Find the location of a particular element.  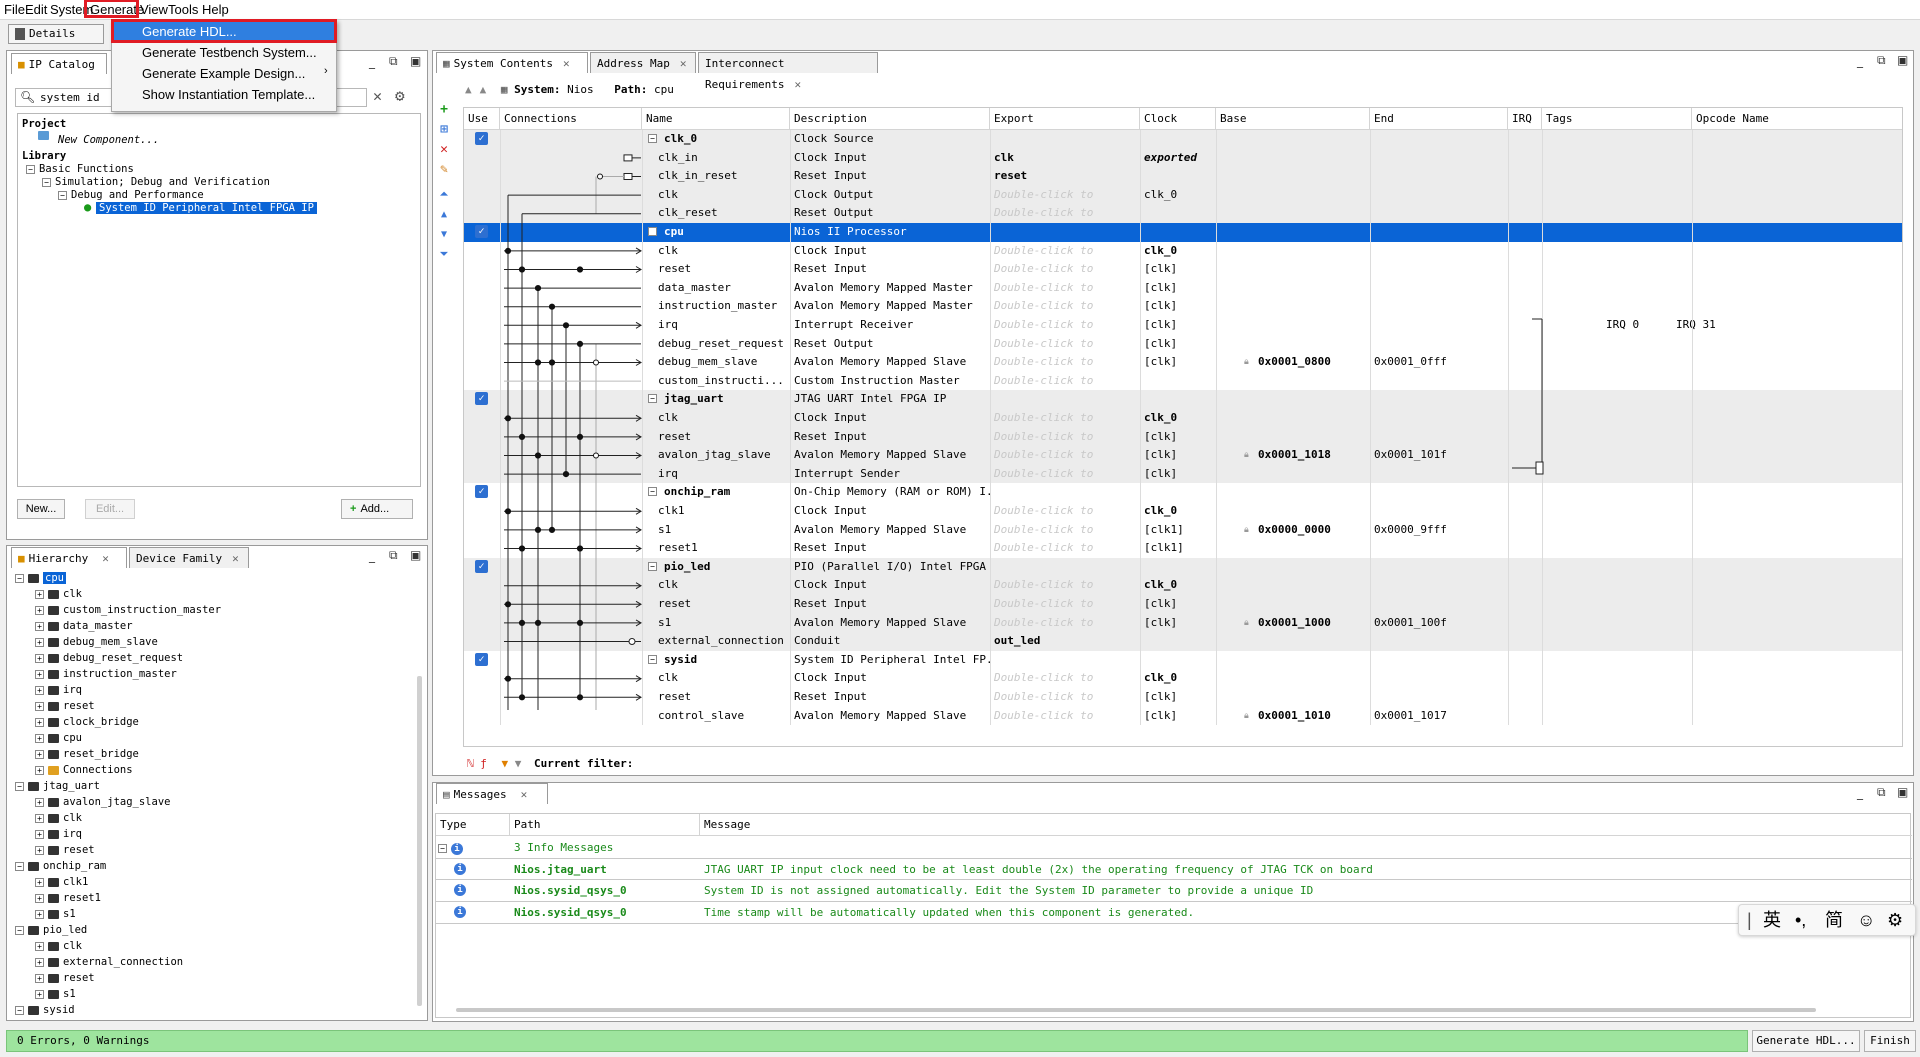

move-down-icon: ▼ is located at coordinates (444, 235).